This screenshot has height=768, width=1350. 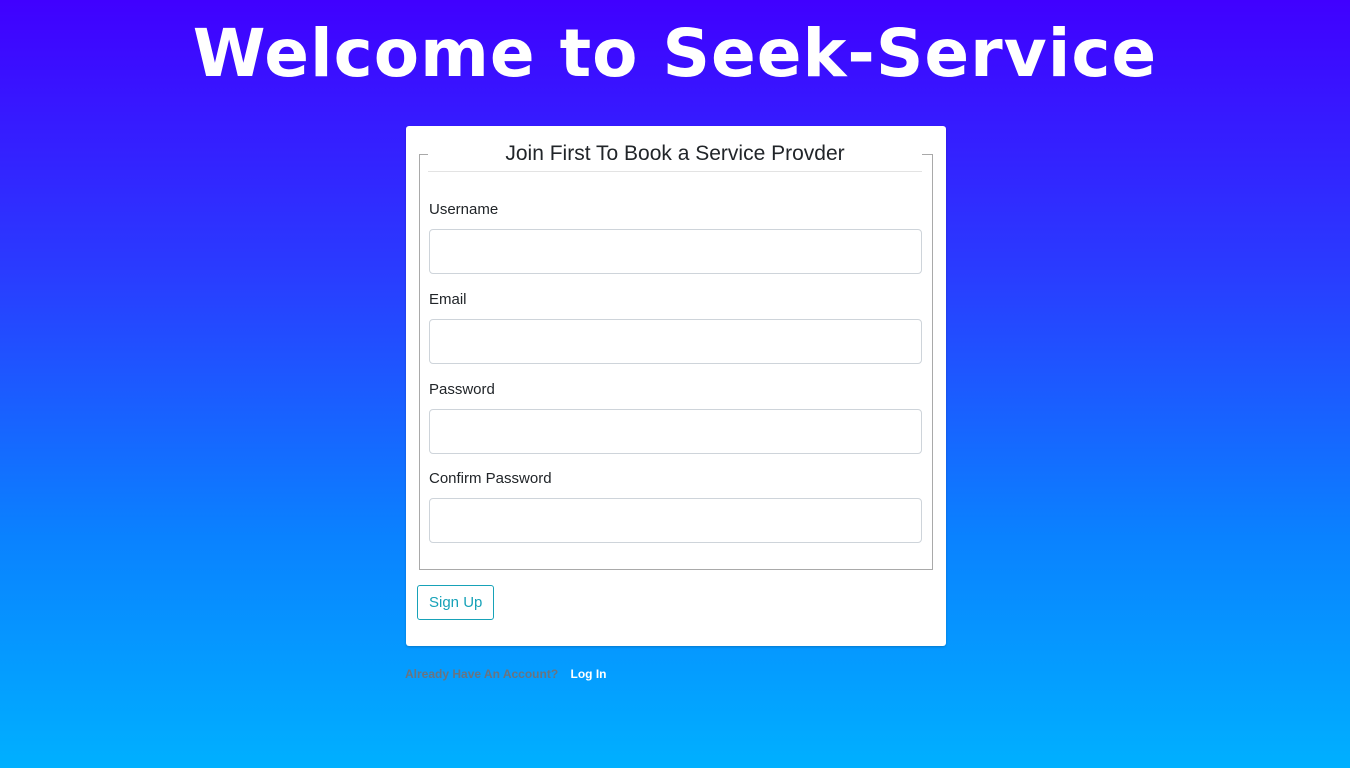 I want to click on confirm-password-group: Confirm Password, so click(x=676, y=506).